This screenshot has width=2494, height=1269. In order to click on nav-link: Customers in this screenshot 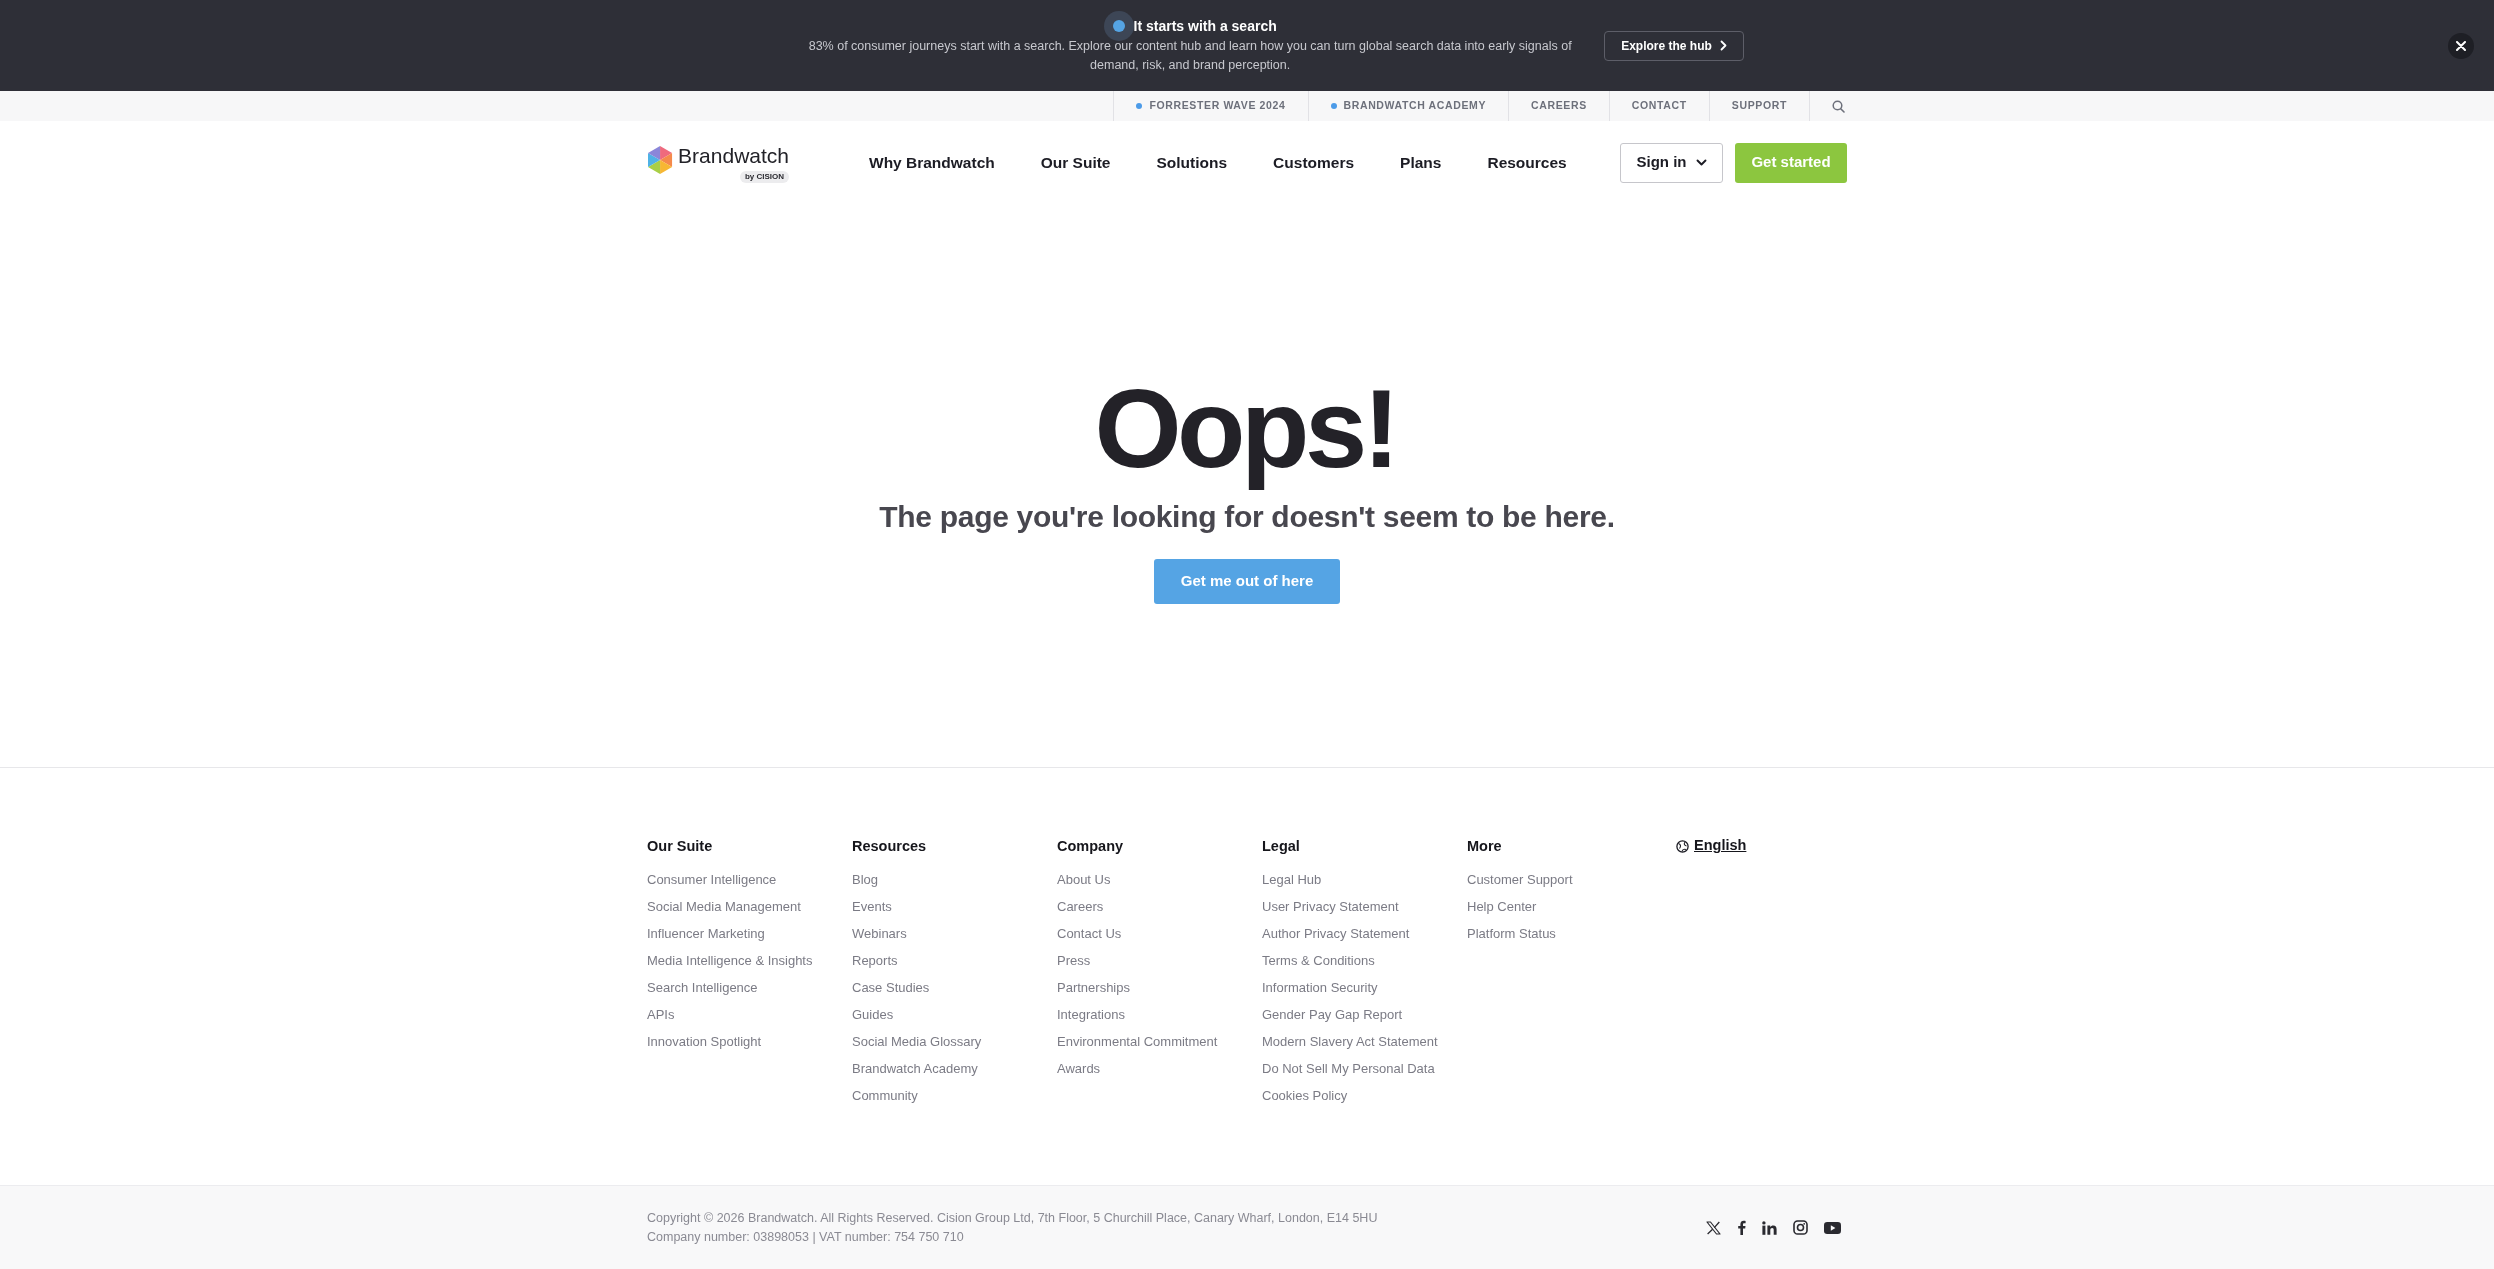, I will do `click(1314, 162)`.